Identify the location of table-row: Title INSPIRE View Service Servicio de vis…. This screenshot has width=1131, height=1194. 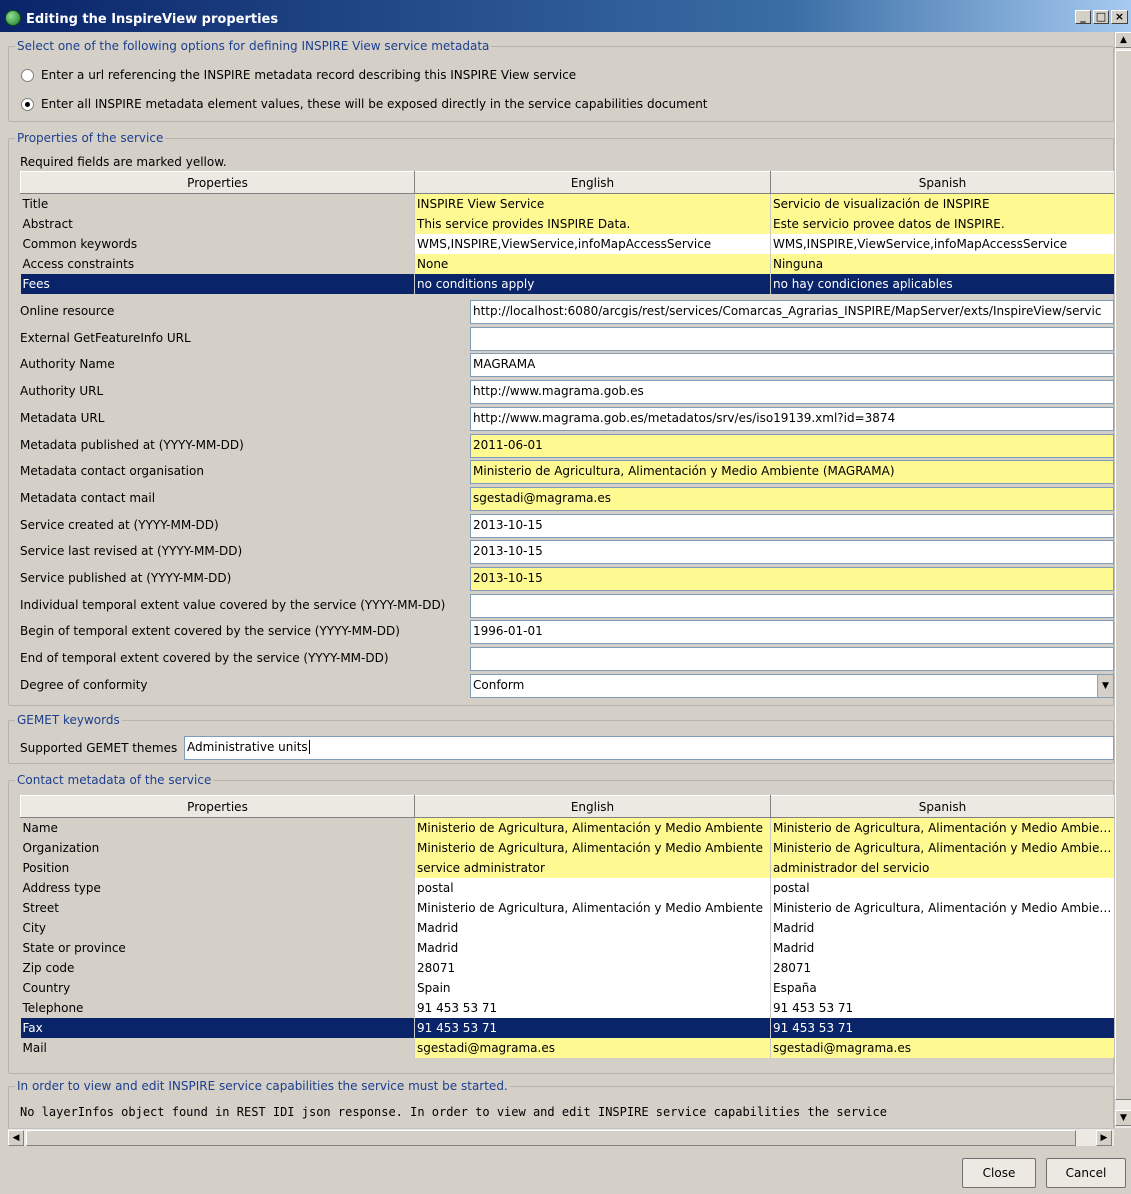
(567, 203).